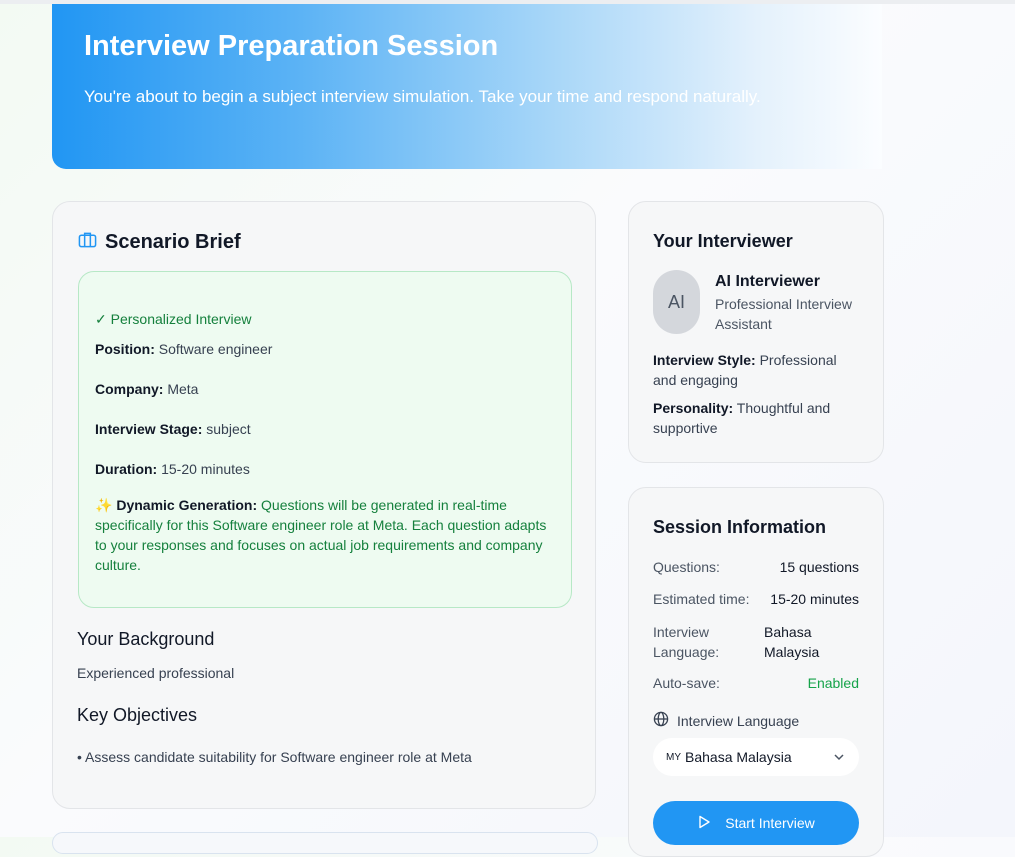 The height and width of the screenshot is (857, 1015). I want to click on chevron-down-icon, so click(839, 758).